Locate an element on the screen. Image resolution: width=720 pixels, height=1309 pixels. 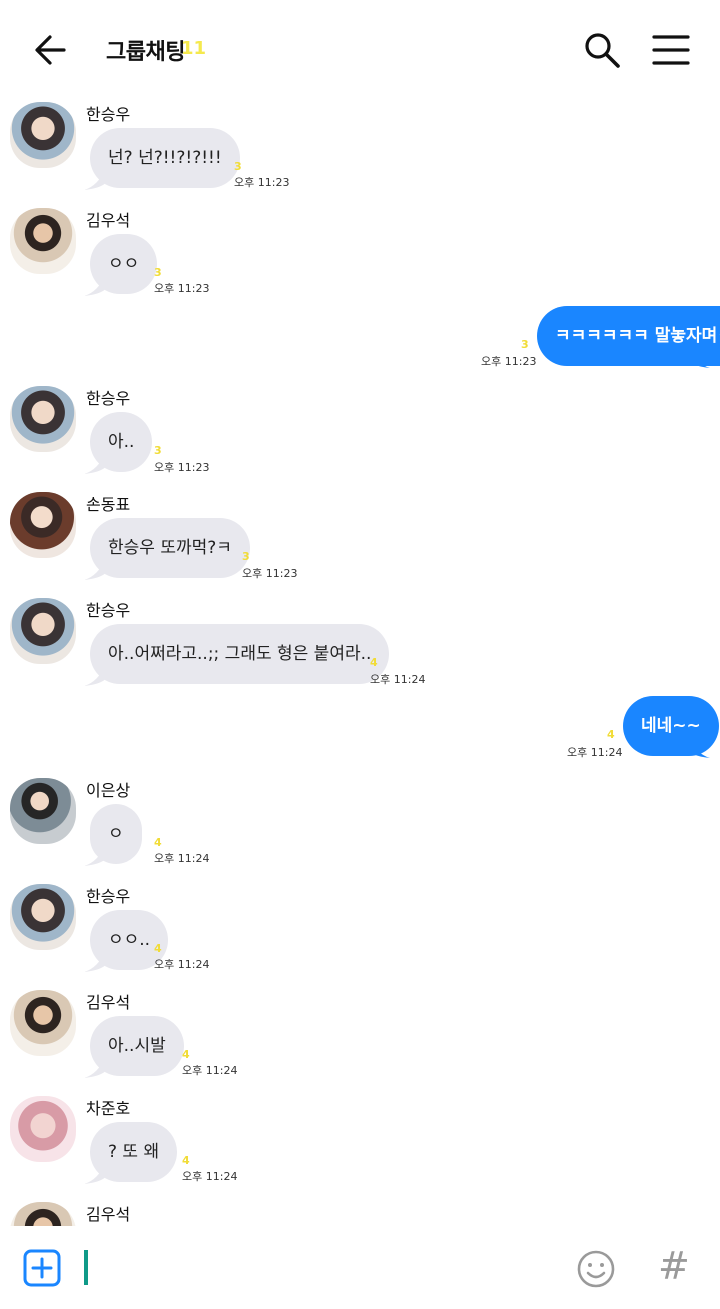
message-bubble: 아..시발 is located at coordinates (137, 1046).